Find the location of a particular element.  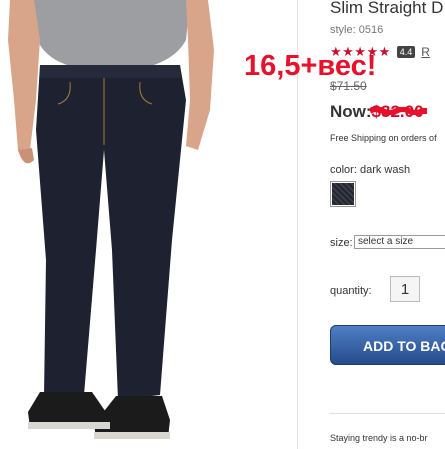

size-select: select a size is located at coordinates (399, 242).